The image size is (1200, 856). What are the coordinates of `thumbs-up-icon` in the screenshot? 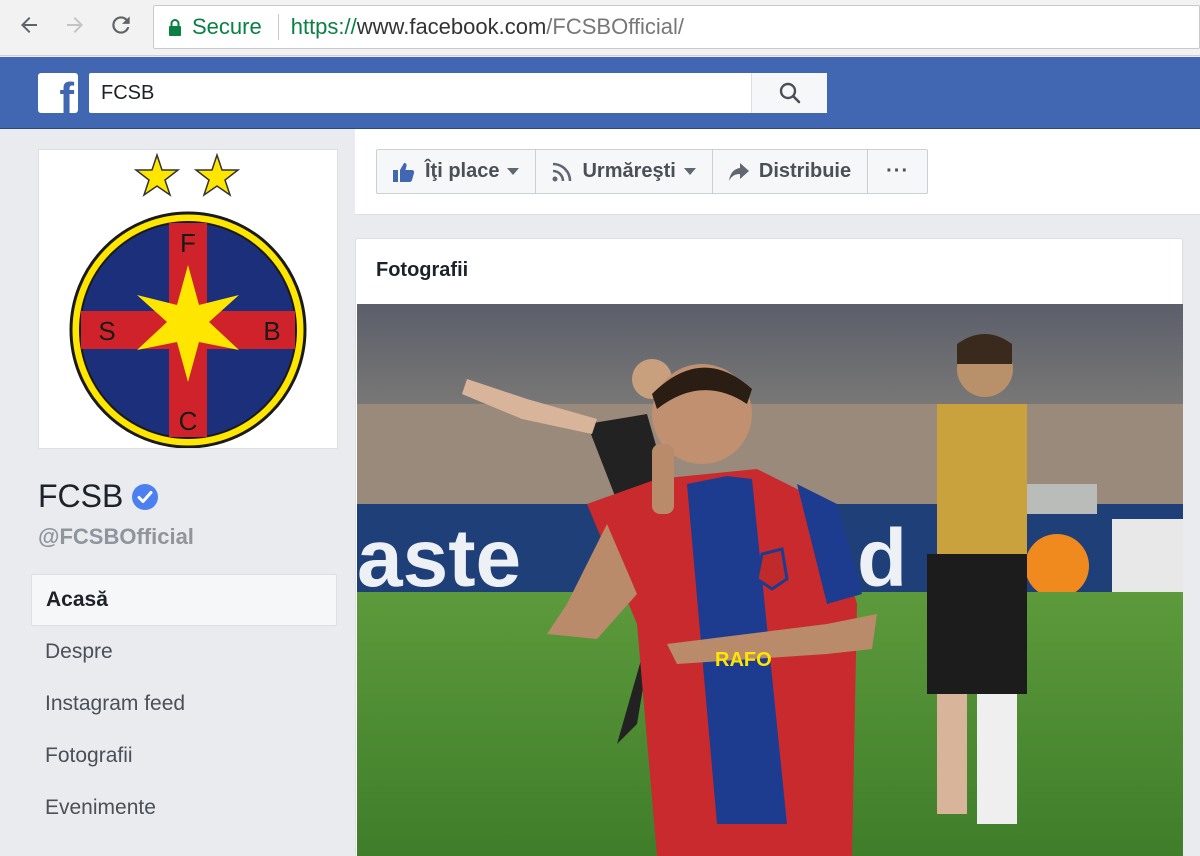 It's located at (404, 172).